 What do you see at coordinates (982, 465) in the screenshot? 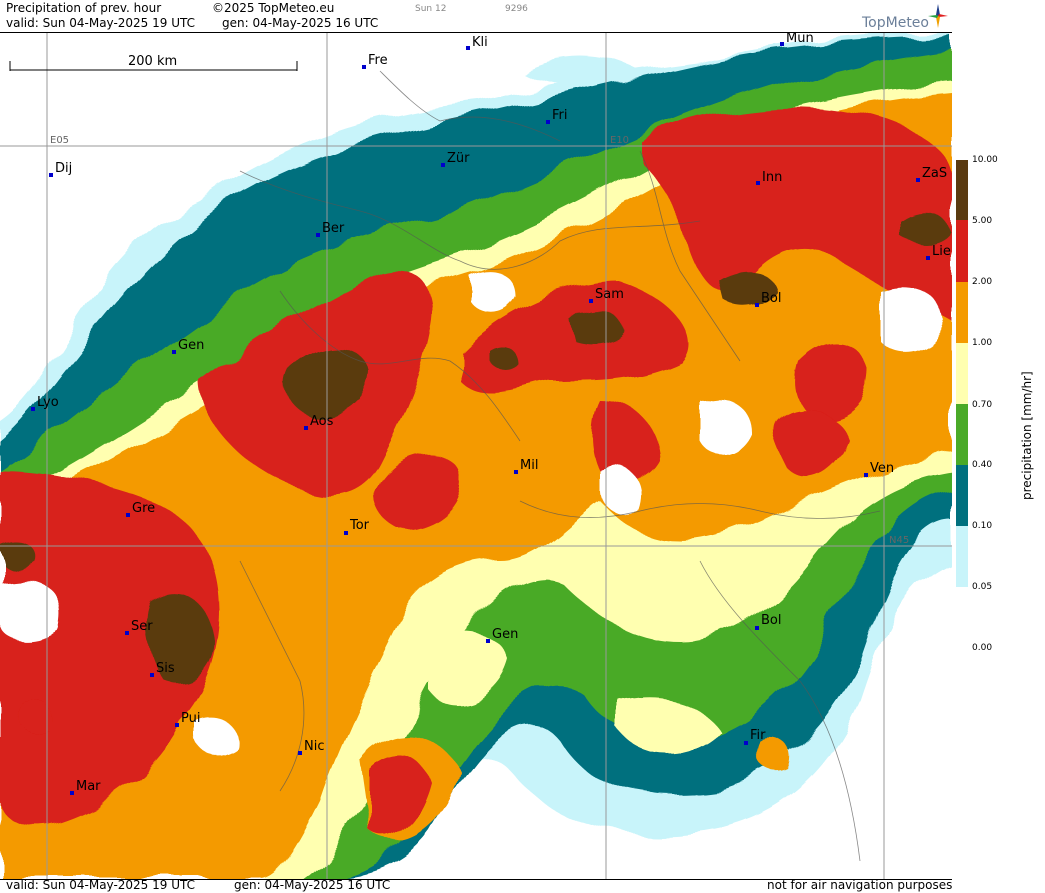
I see `legend-label: 0.40` at bounding box center [982, 465].